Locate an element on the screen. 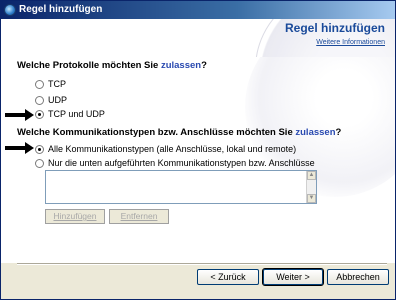  remove-button: Entfernen is located at coordinates (139, 216).